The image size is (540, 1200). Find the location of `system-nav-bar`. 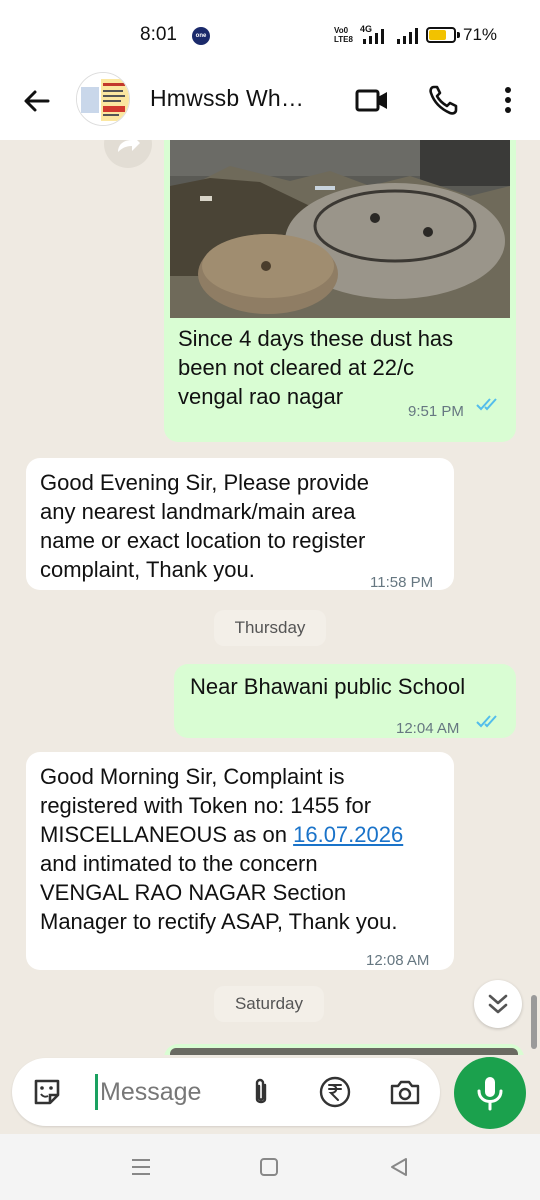

system-nav-bar is located at coordinates (270, 1167).